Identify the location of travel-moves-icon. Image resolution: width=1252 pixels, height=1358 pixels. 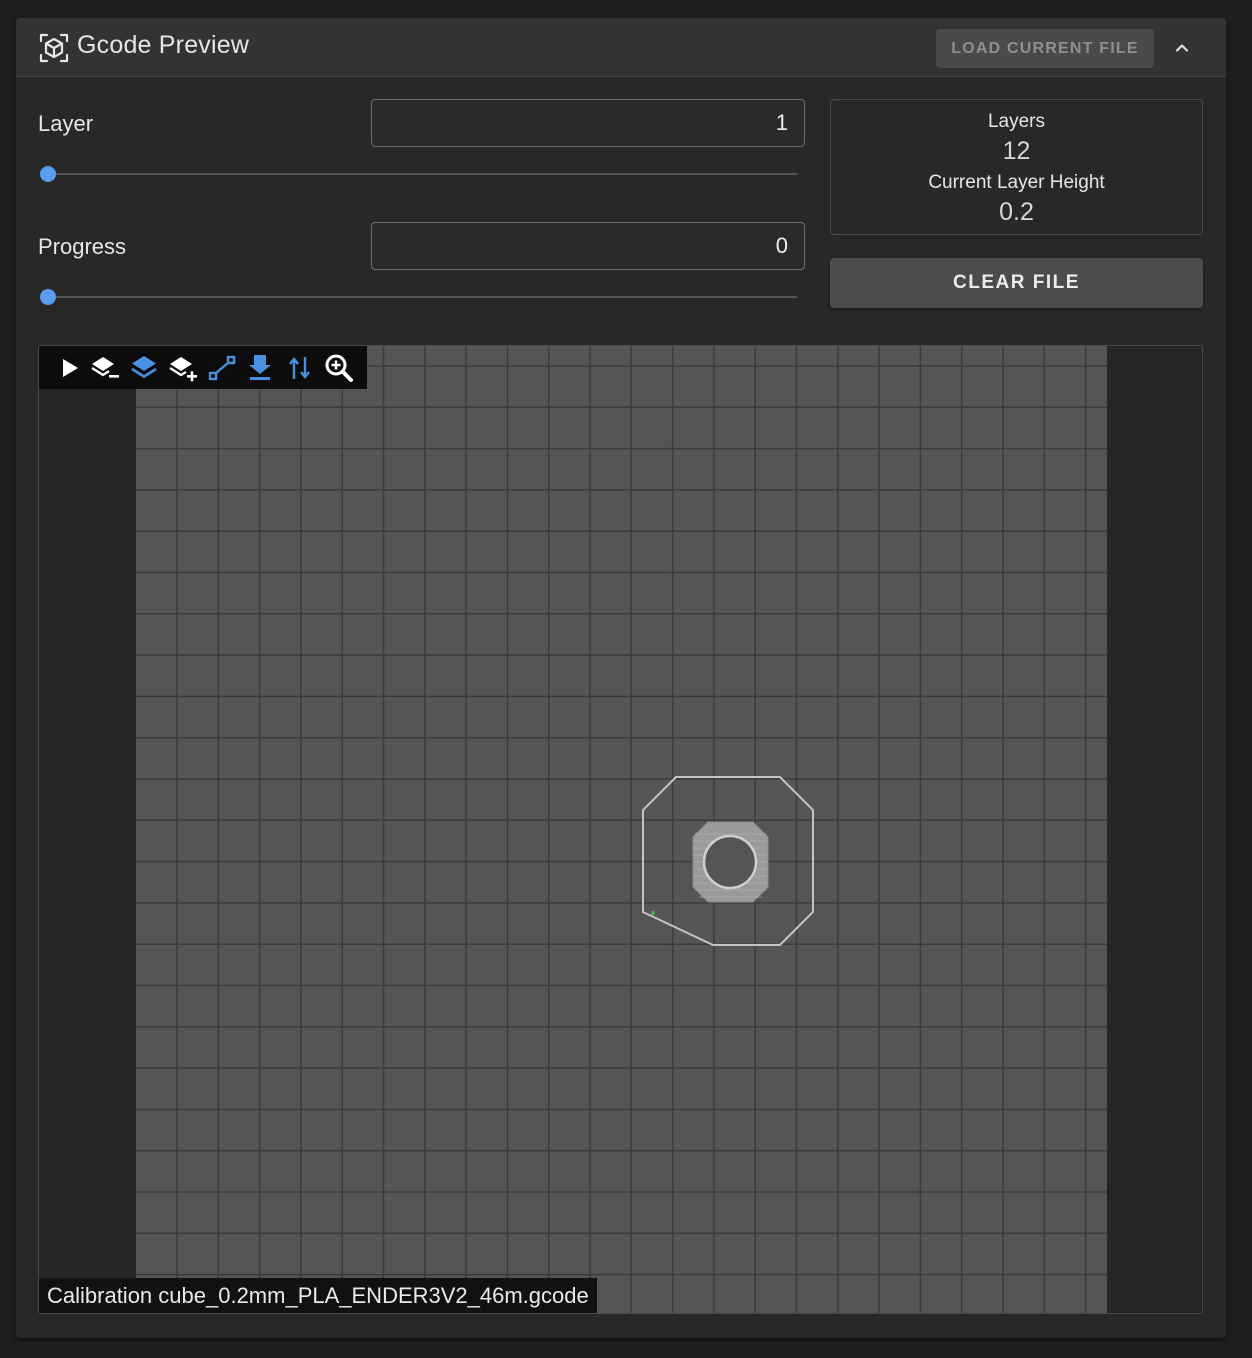
(222, 368).